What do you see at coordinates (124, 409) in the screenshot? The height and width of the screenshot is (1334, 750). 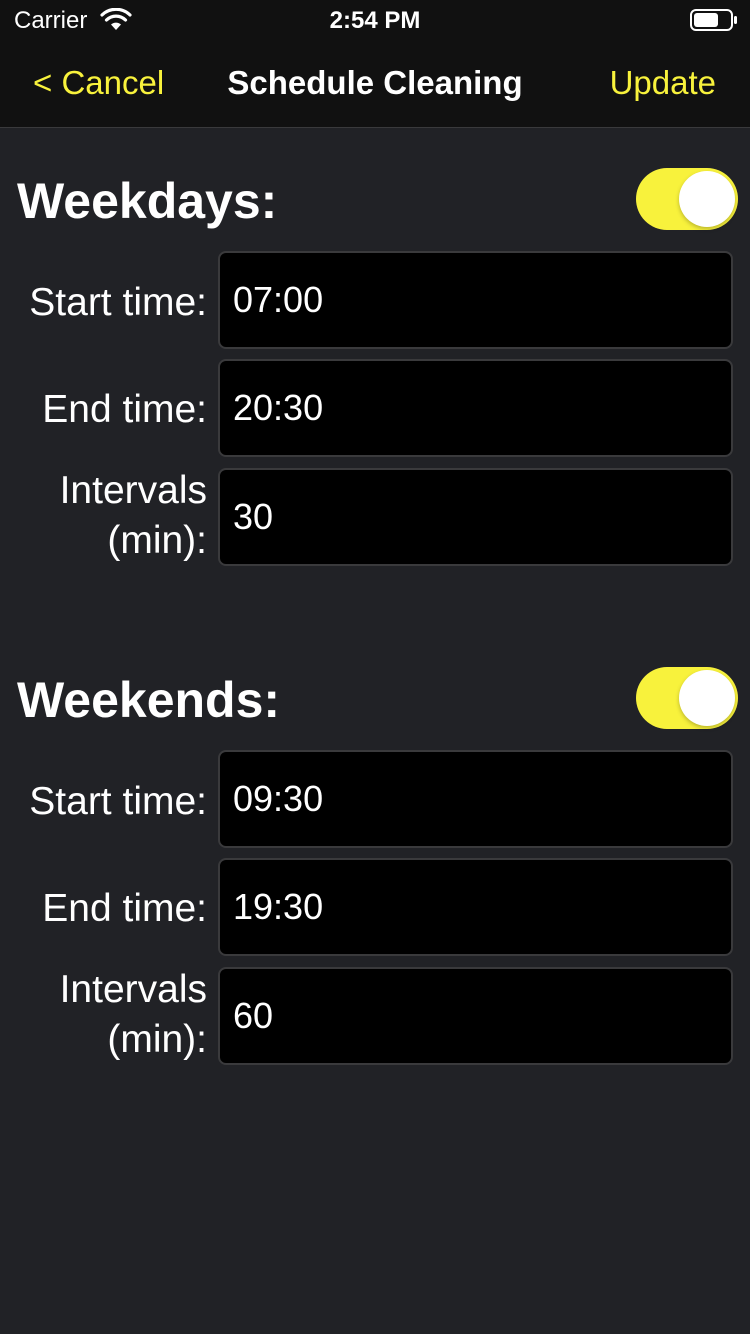 I see `weekdays-end-label: End time:` at bounding box center [124, 409].